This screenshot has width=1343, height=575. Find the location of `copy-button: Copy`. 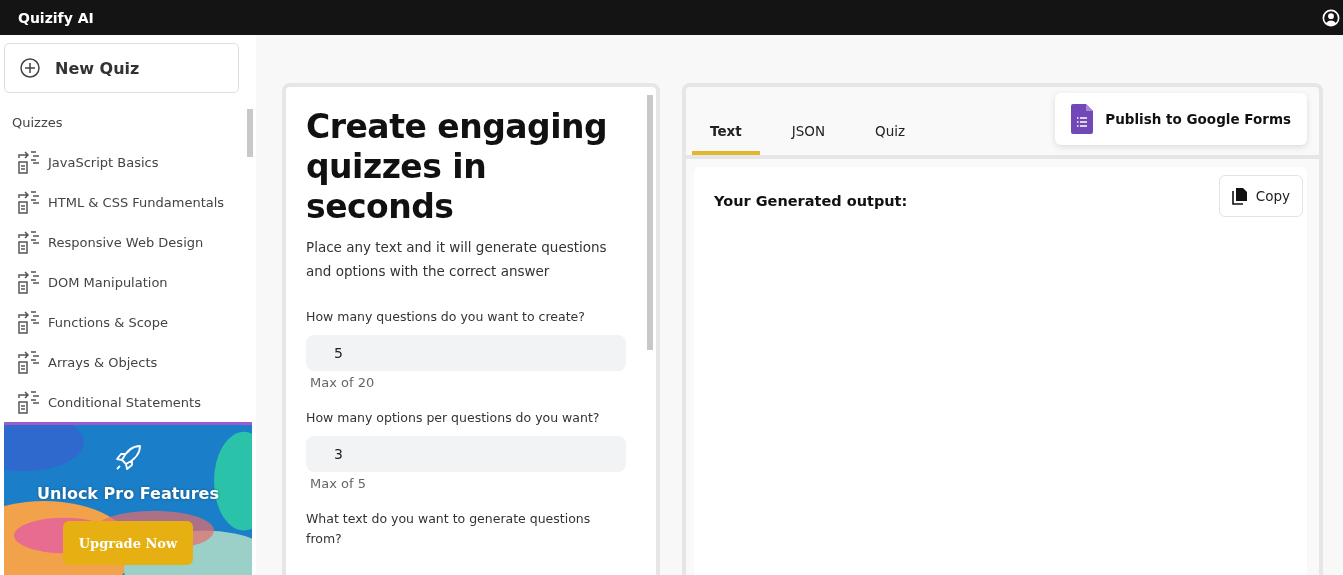

copy-button: Copy is located at coordinates (1260, 196).